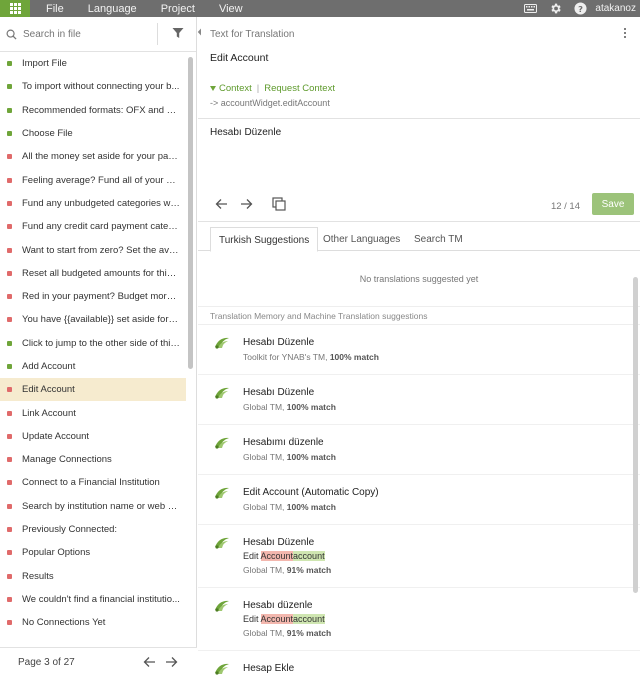 Image resolution: width=640 pixels, height=677 pixels. Describe the element at coordinates (221, 204) in the screenshot. I see `previous-string-icon` at that location.